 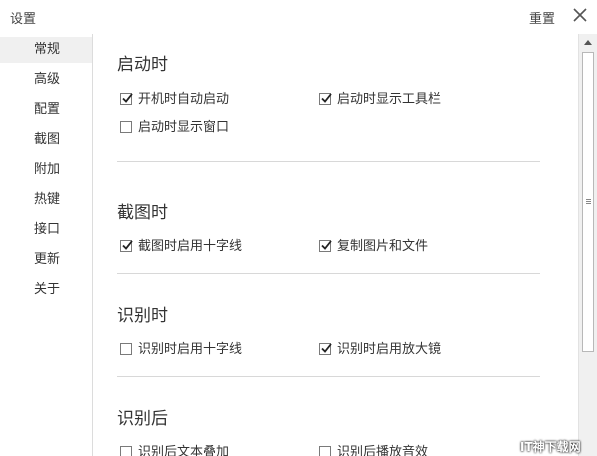 What do you see at coordinates (389, 99) in the screenshot?
I see `option-label: 启动时显示工具栏` at bounding box center [389, 99].